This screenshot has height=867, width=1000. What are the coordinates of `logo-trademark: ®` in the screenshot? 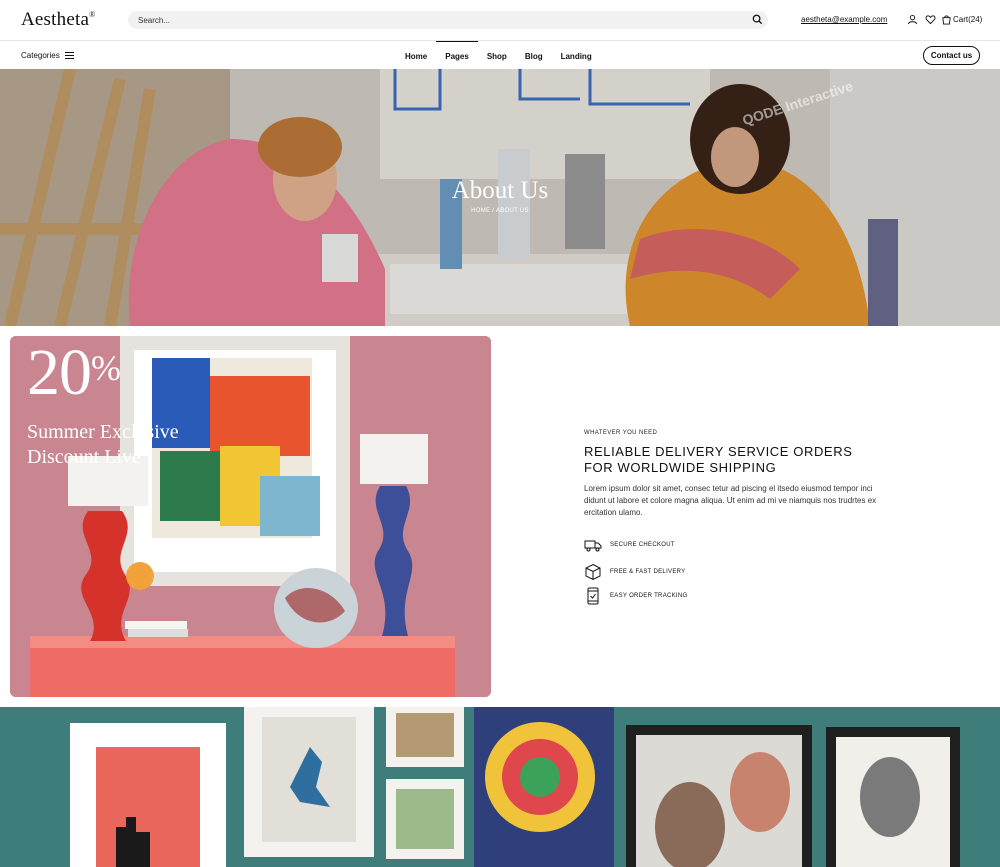 It's located at (92, 14).